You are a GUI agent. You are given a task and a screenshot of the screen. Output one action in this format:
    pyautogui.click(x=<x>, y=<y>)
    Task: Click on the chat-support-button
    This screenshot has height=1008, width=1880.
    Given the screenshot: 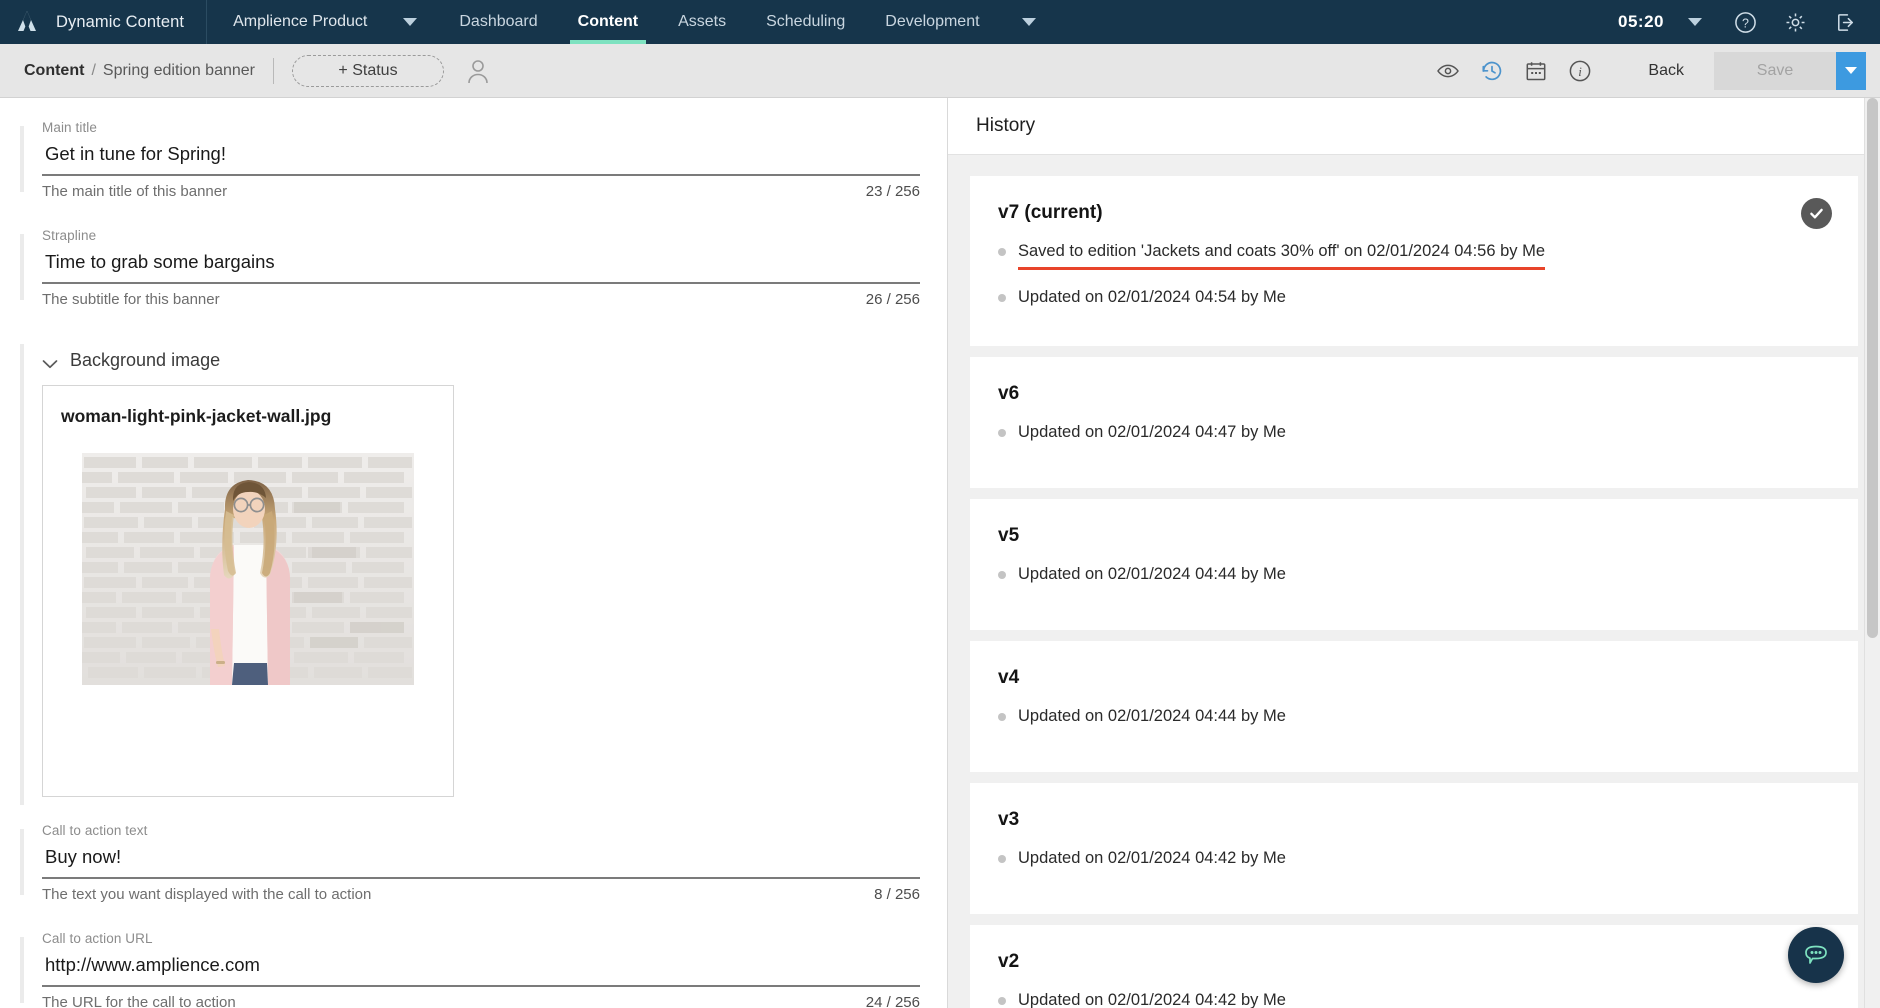 What is the action you would take?
    pyautogui.click(x=1816, y=955)
    